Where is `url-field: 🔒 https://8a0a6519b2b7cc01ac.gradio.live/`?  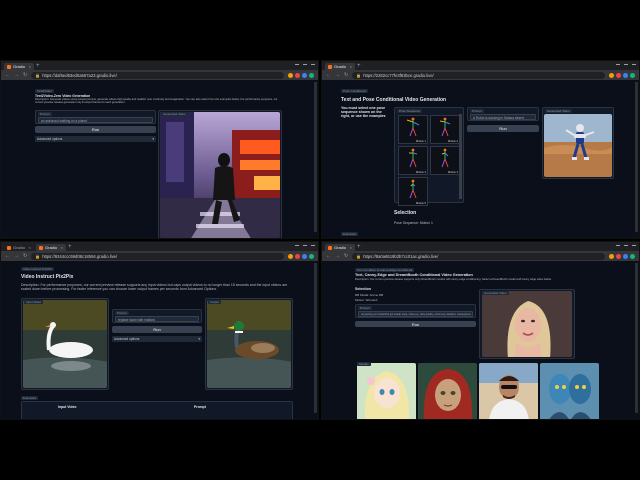 url-field: 🔒 https://8a0a6519b2b7cc01ac.gradio.live/ is located at coordinates (478, 256).